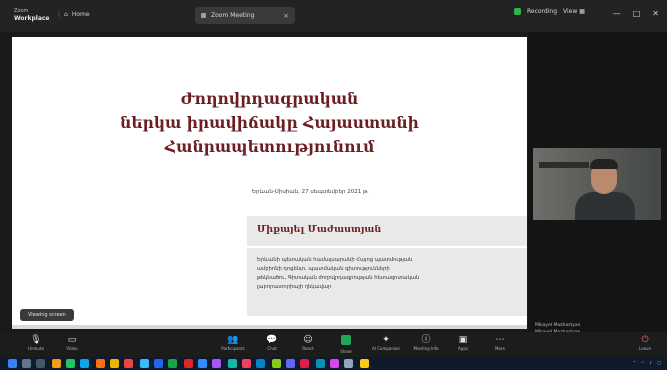 Image resolution: width=667 pixels, height=370 pixels. I want to click on camera-icon: ▭, so click(72, 340).